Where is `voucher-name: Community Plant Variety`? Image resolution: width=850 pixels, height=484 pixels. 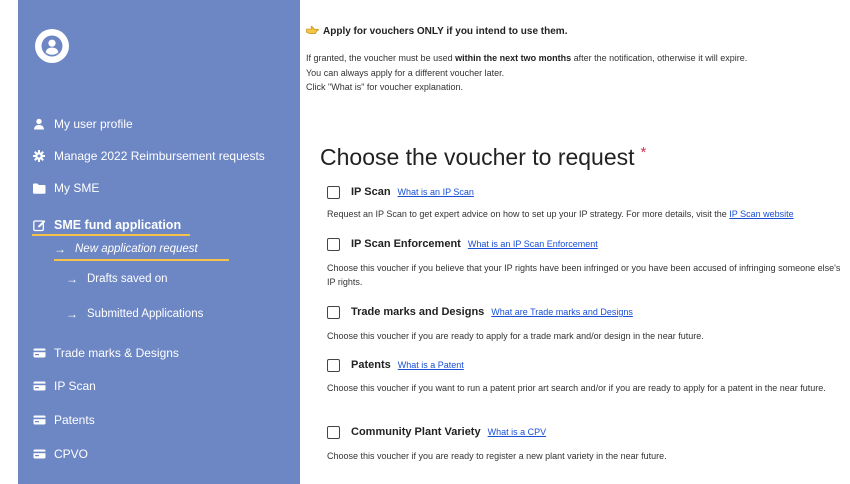
voucher-name: Community Plant Variety is located at coordinates (416, 432).